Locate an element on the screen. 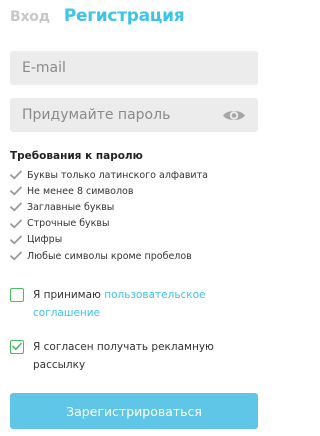 The height and width of the screenshot is (436, 320). requirement-text: Заглавные буквы is located at coordinates (71, 207).